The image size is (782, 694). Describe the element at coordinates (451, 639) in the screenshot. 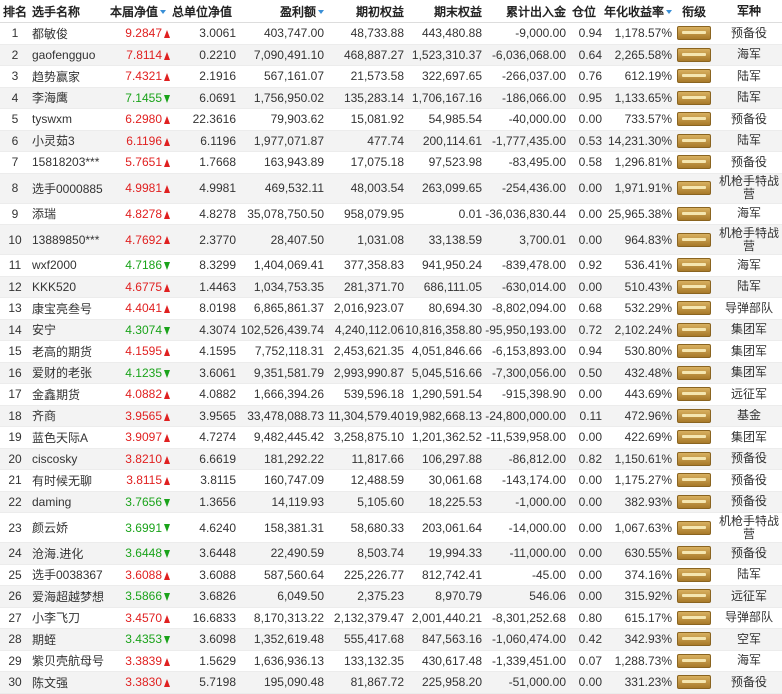

I see `end-equity-cell: 847,563.16` at that location.